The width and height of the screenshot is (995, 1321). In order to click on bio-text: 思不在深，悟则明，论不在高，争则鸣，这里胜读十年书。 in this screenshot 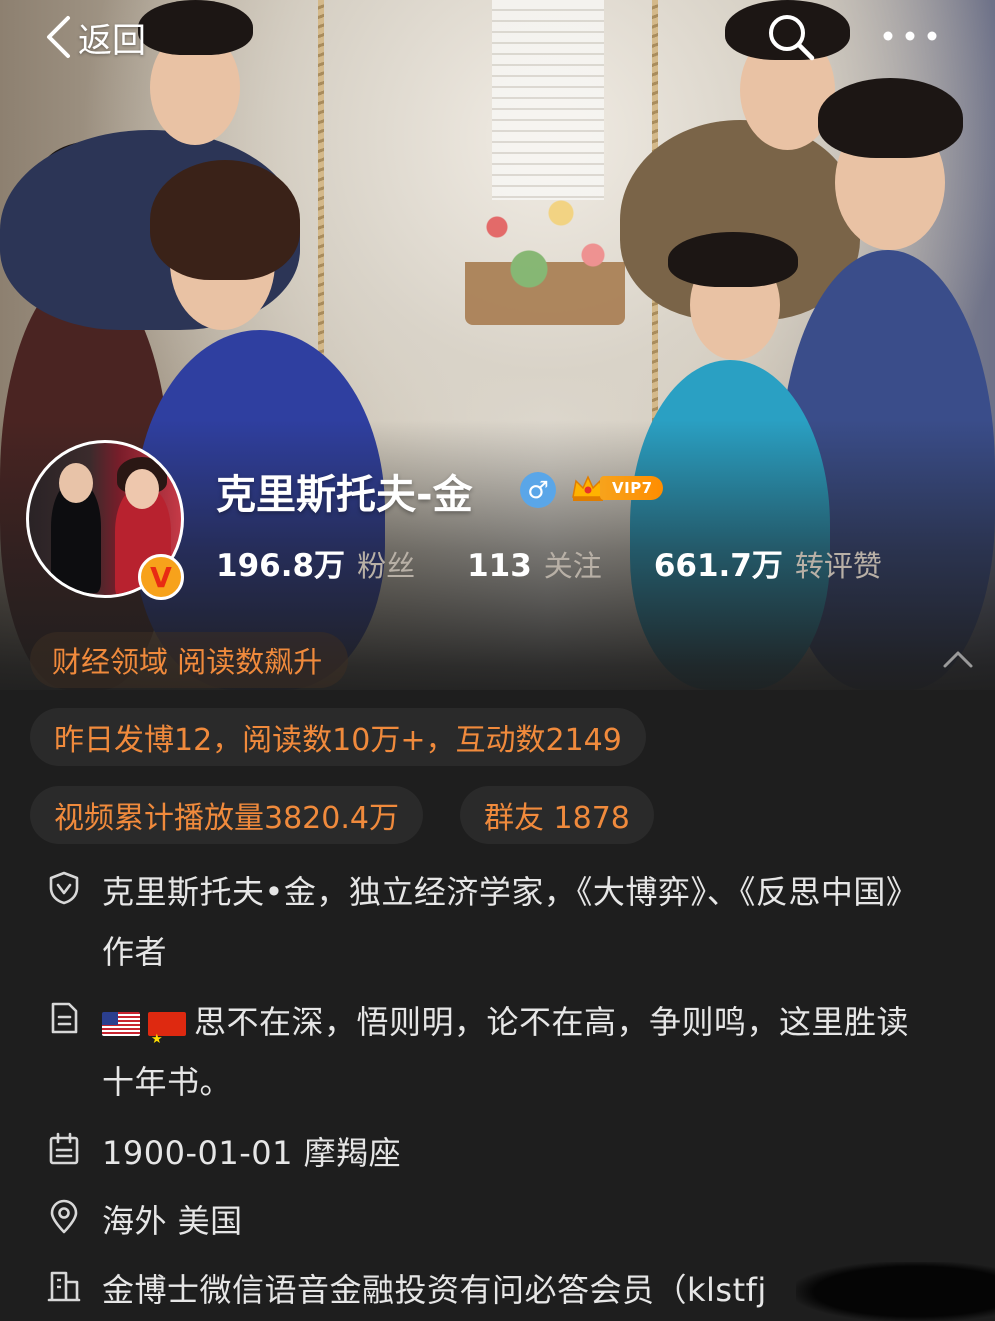, I will do `click(506, 1052)`.